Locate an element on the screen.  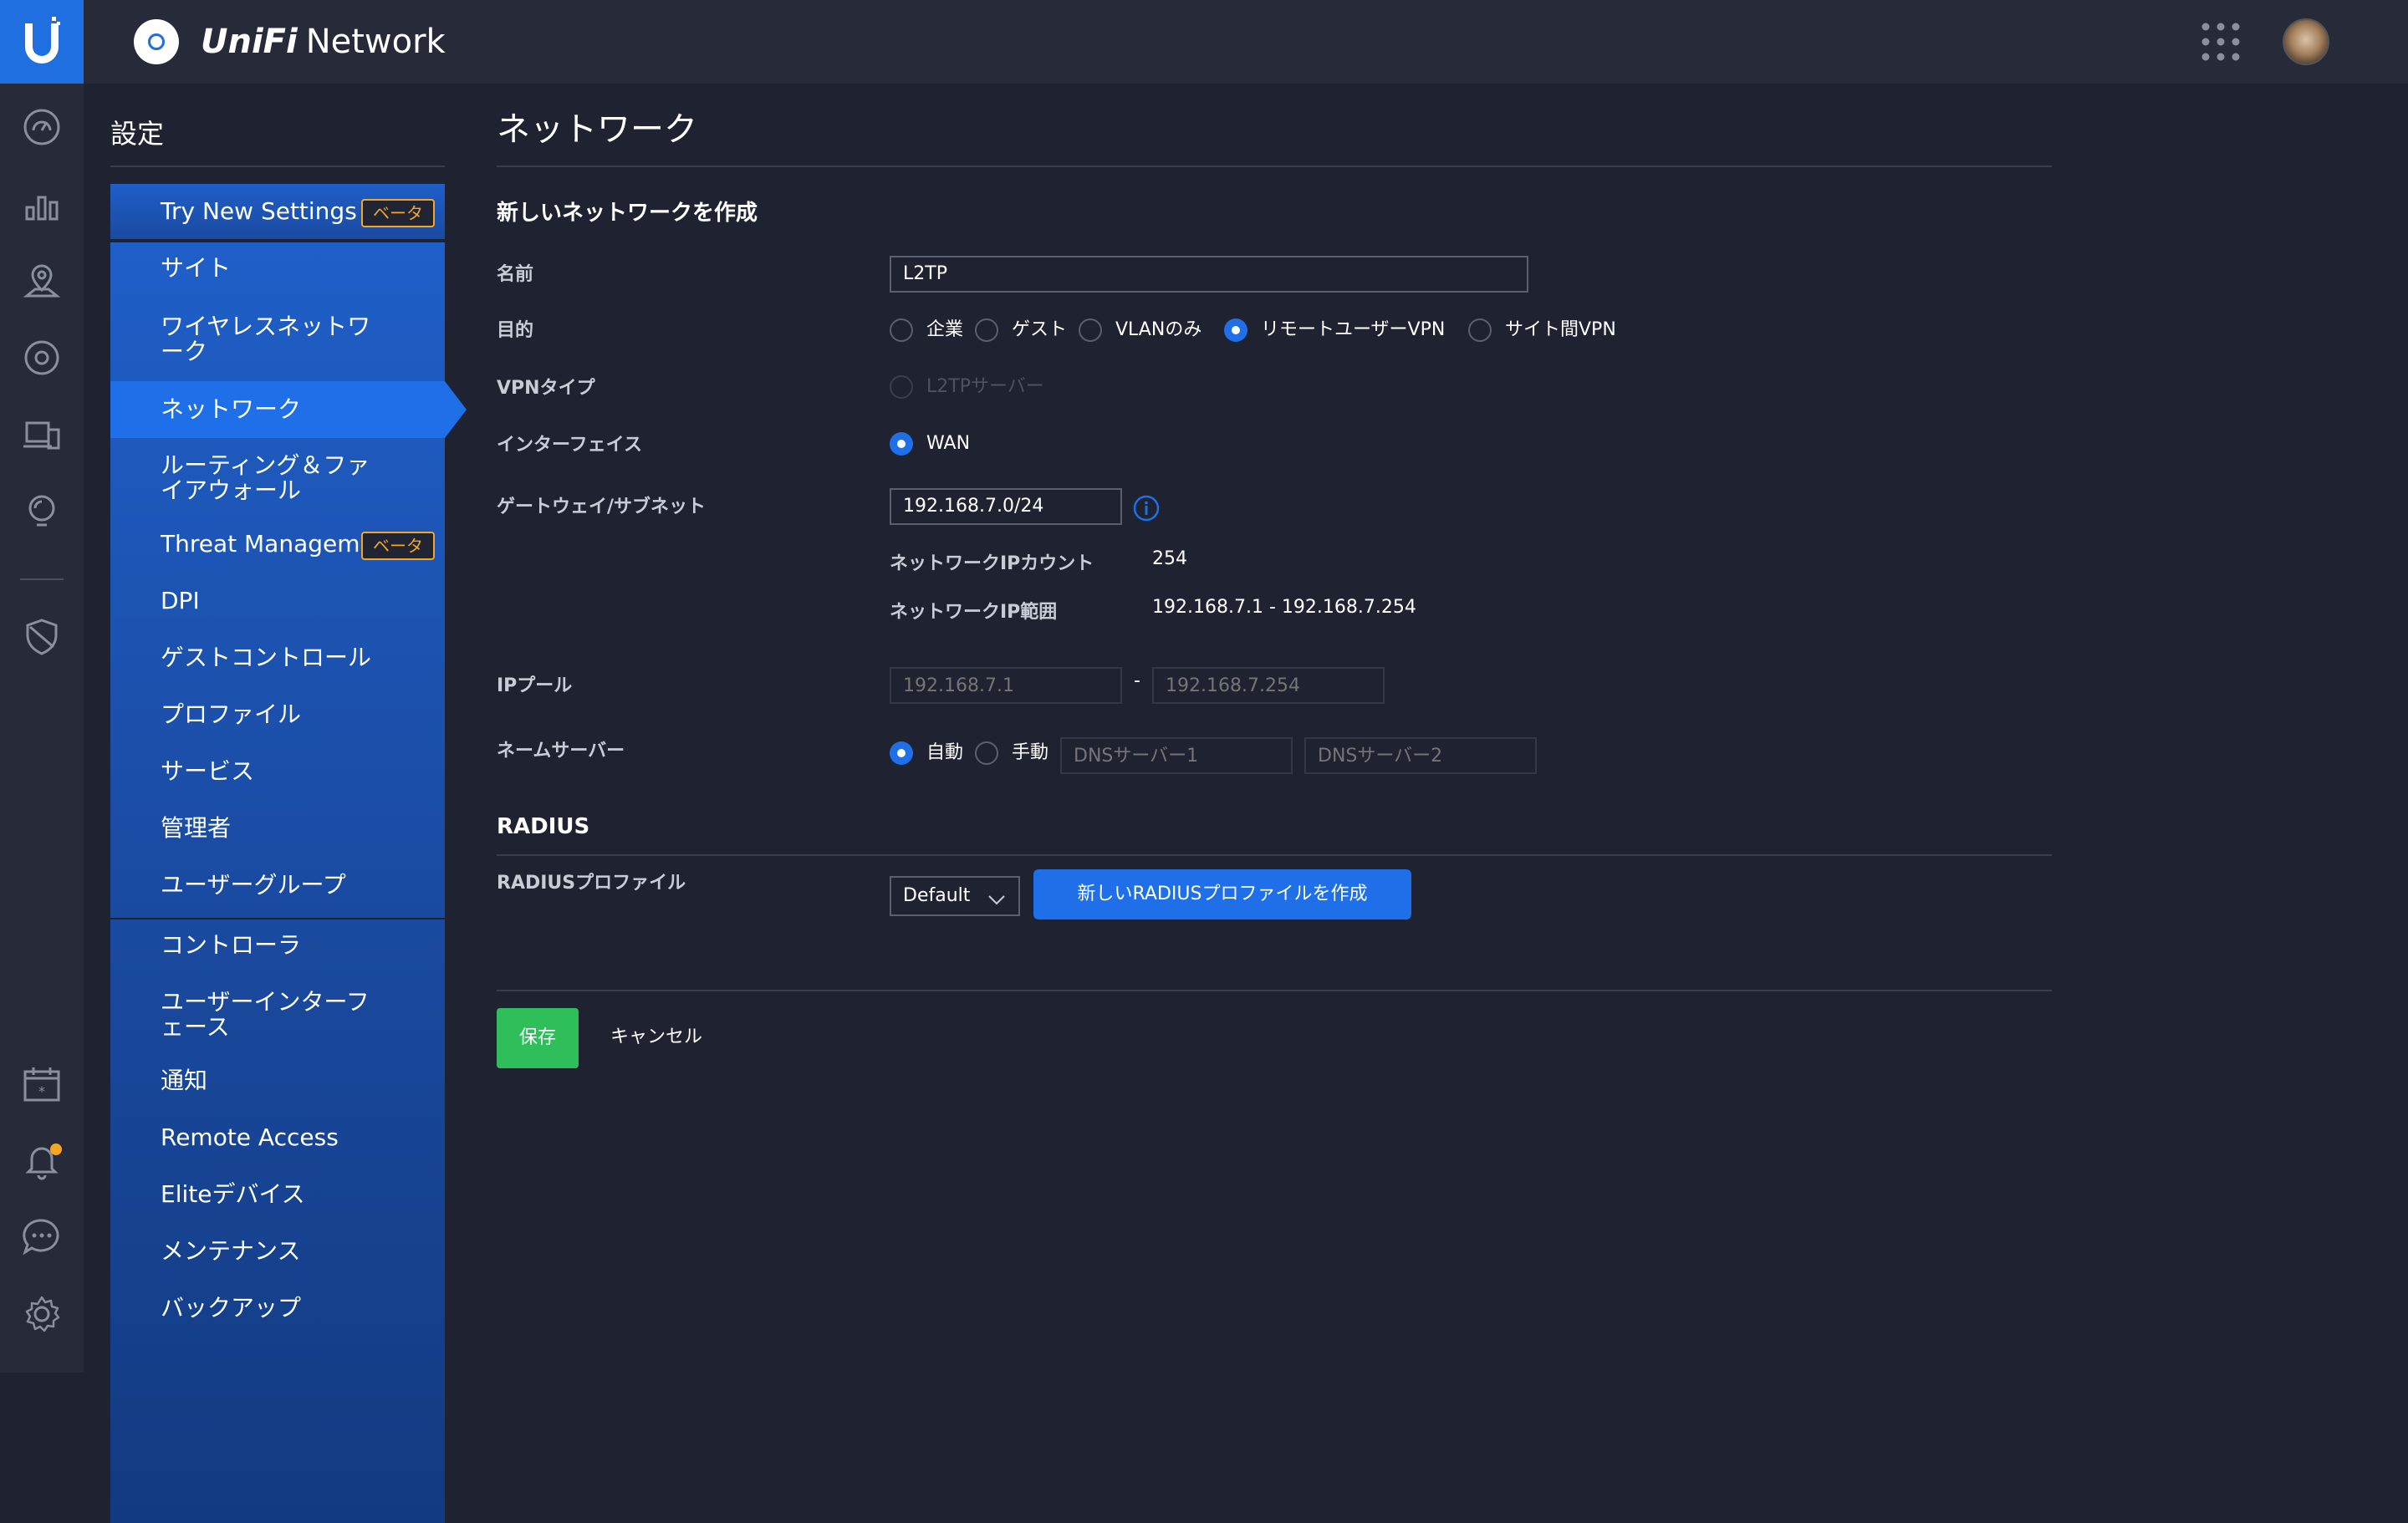
settings-divider is located at coordinates (278, 167).